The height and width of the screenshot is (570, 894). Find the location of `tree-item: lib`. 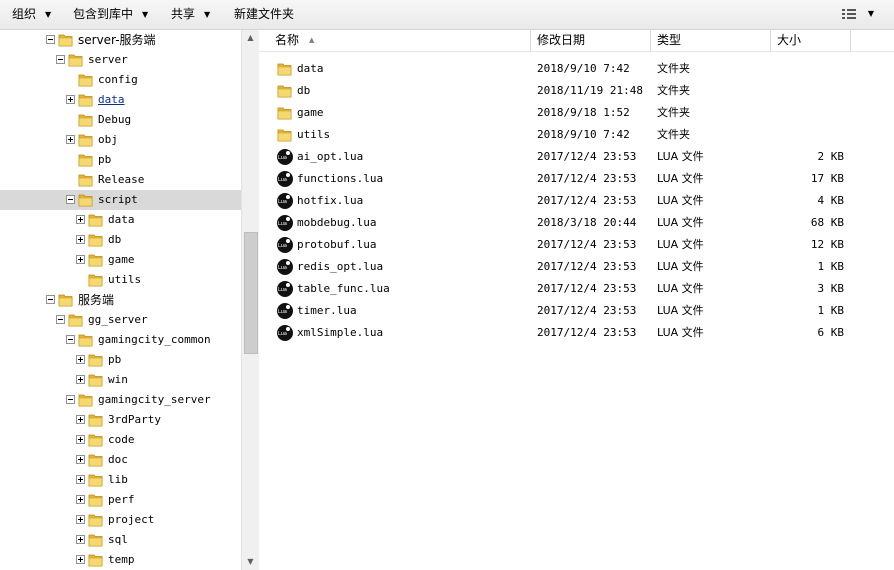

tree-item: lib is located at coordinates (120, 480).